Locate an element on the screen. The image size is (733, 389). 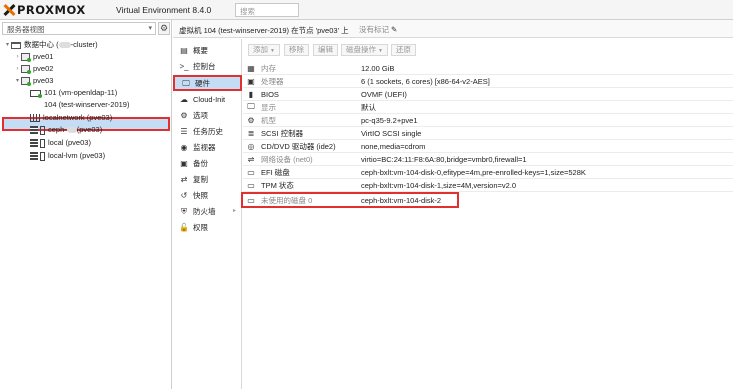
tree-node-pve03: ▾ pve03 is located at coordinates (33, 81).